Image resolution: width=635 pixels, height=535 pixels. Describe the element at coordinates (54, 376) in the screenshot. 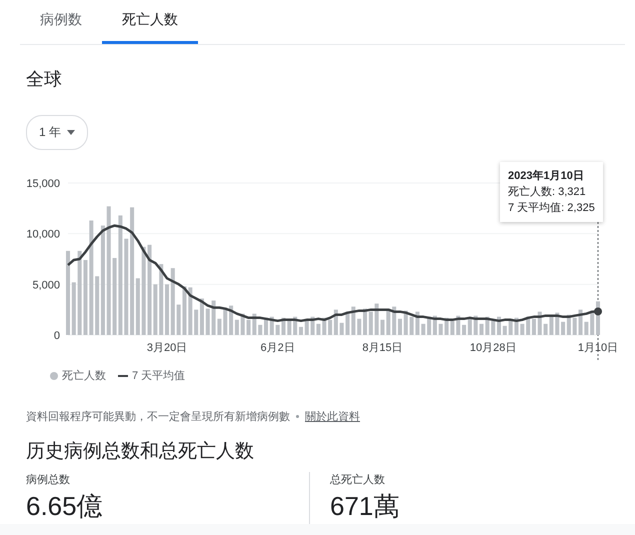

I see `legend-dot-icon` at that location.